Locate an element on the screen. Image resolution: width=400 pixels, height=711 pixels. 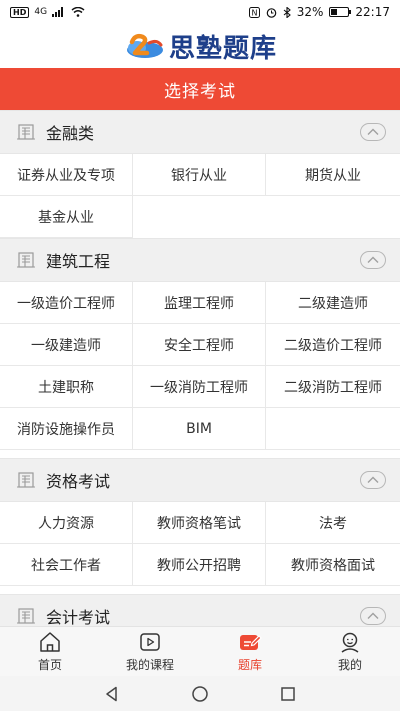
section-title: 会计考试 is located at coordinates (78, 617).